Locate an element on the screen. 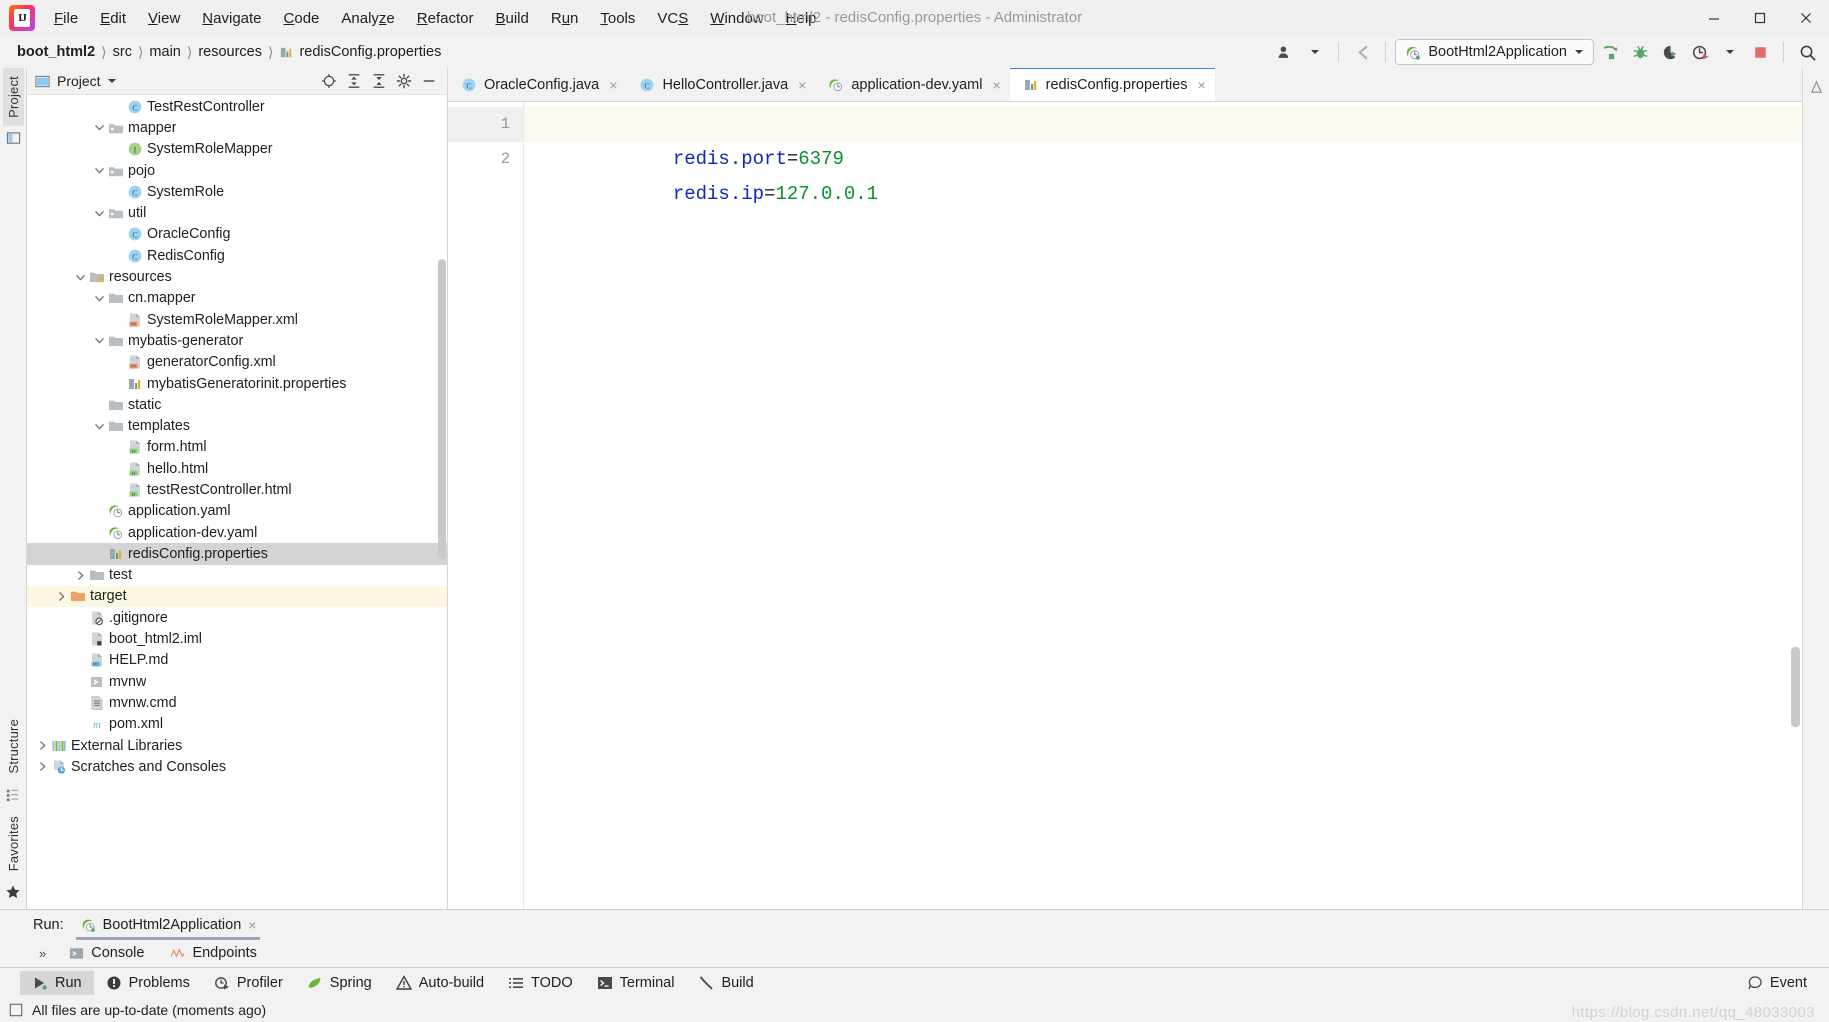 The image size is (1829, 1022). breadcrumb-item-file: redisConfig.properties is located at coordinates (360, 52).